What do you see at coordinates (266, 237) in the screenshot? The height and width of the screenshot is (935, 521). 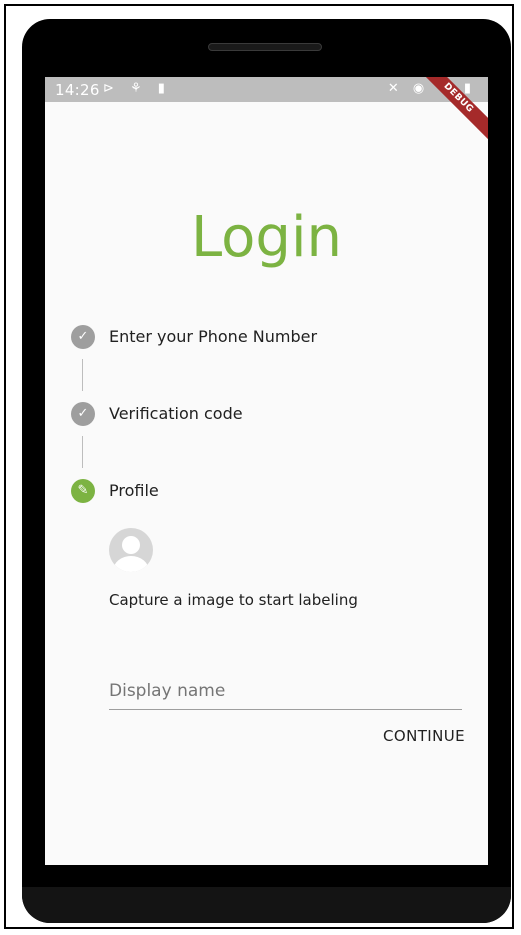 I see `page-title: Login` at bounding box center [266, 237].